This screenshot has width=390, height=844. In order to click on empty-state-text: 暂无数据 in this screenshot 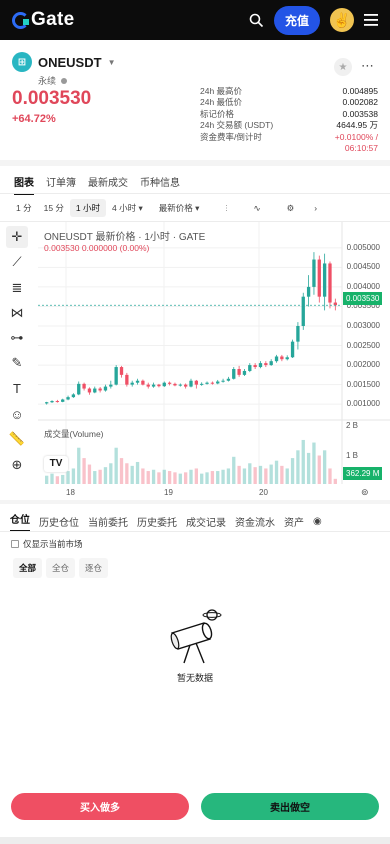, I will do `click(194, 678)`.